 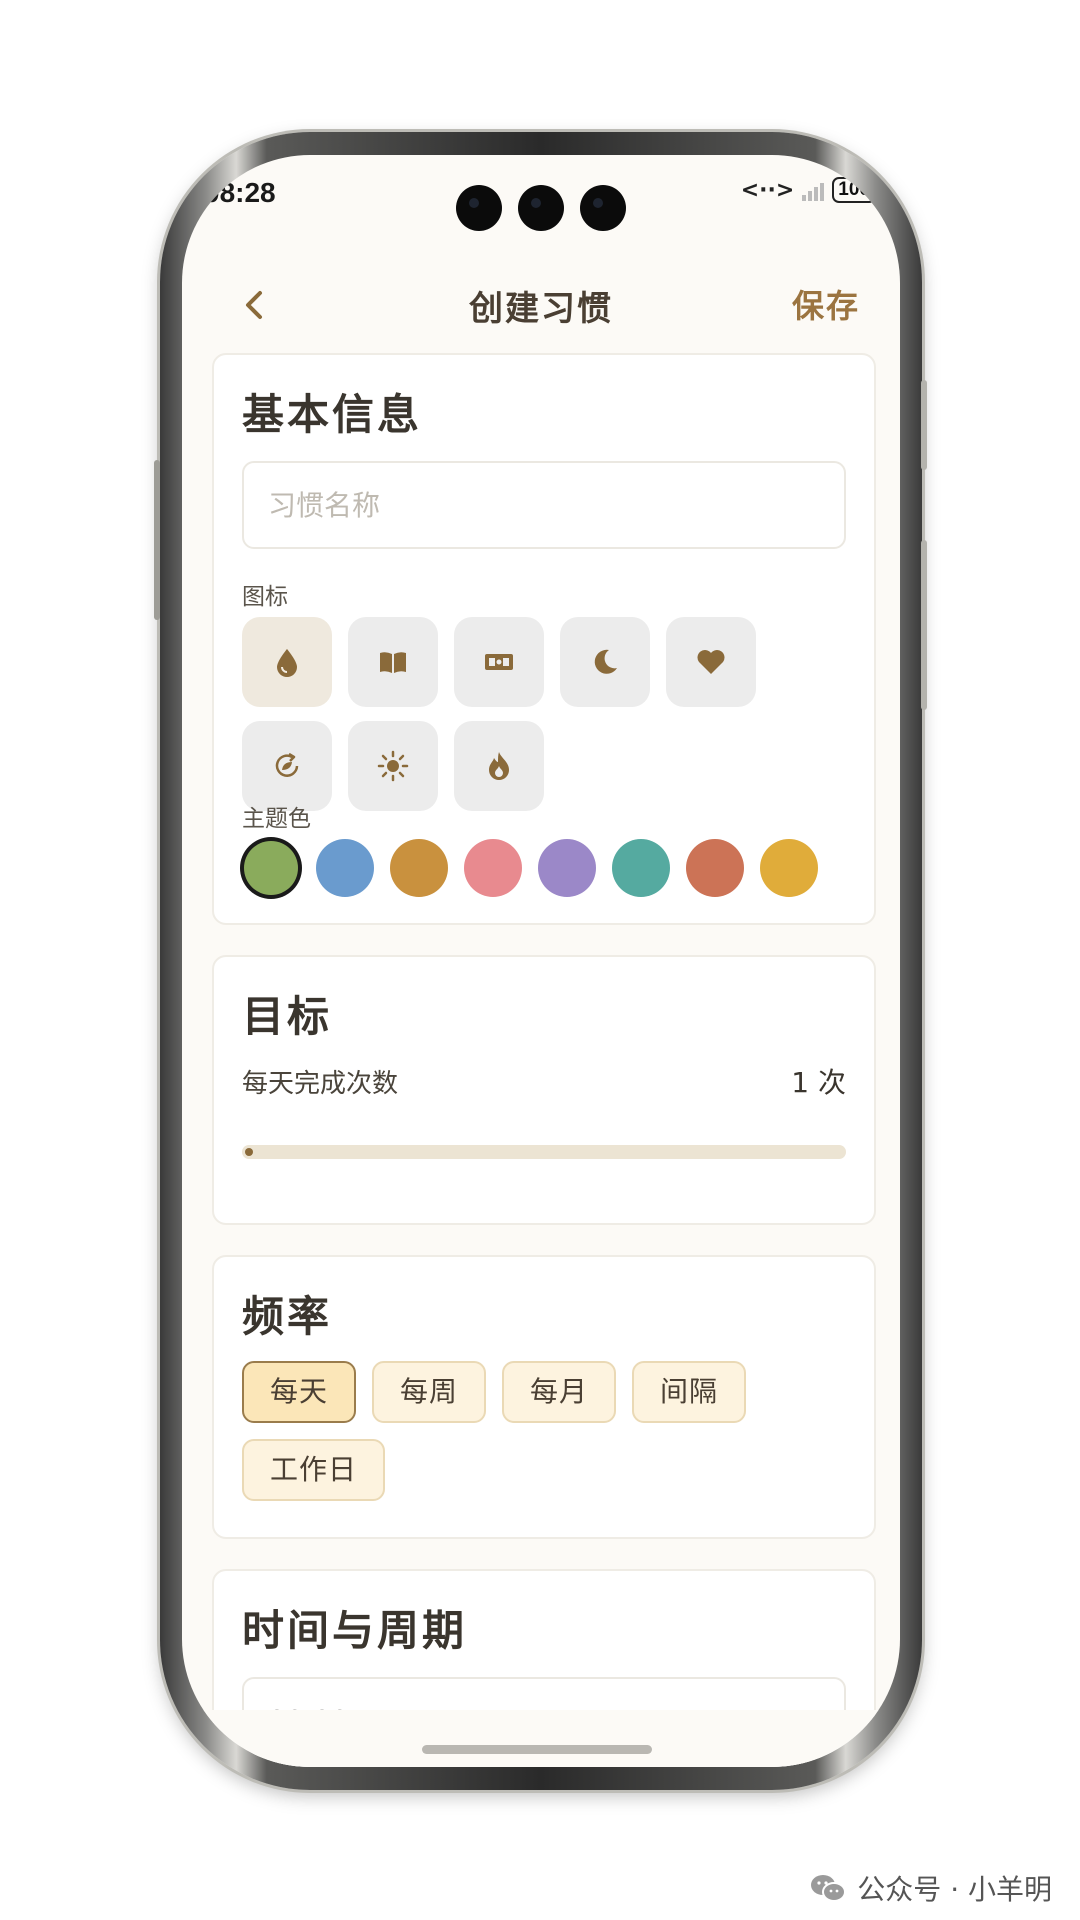 What do you see at coordinates (541, 300) in the screenshot?
I see `nav-bar: 创建习惯 保存` at bounding box center [541, 300].